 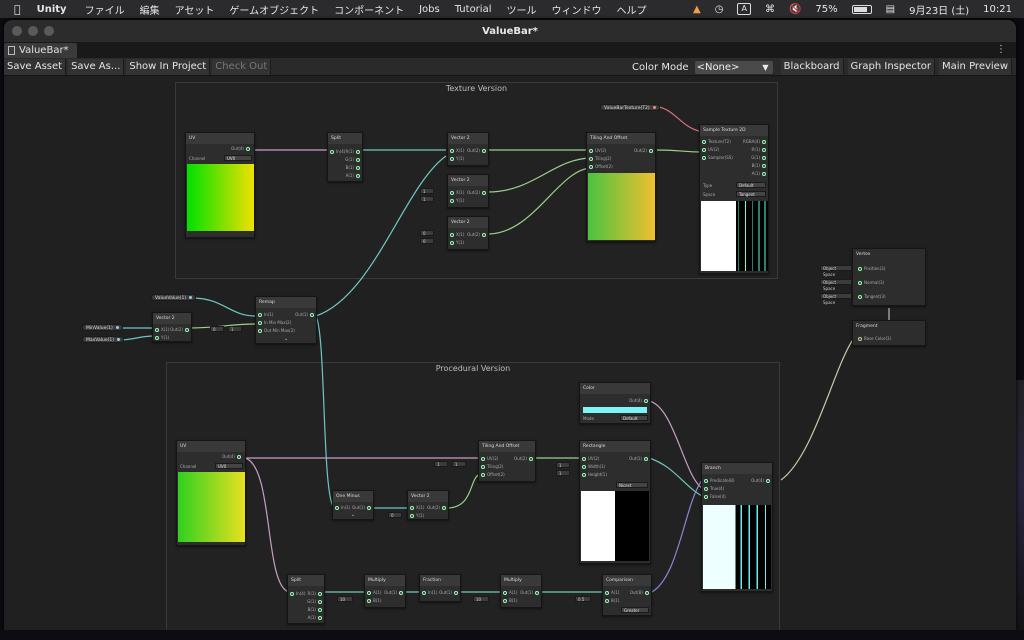 What do you see at coordinates (17, 31) in the screenshot?
I see `close-window-button` at bounding box center [17, 31].